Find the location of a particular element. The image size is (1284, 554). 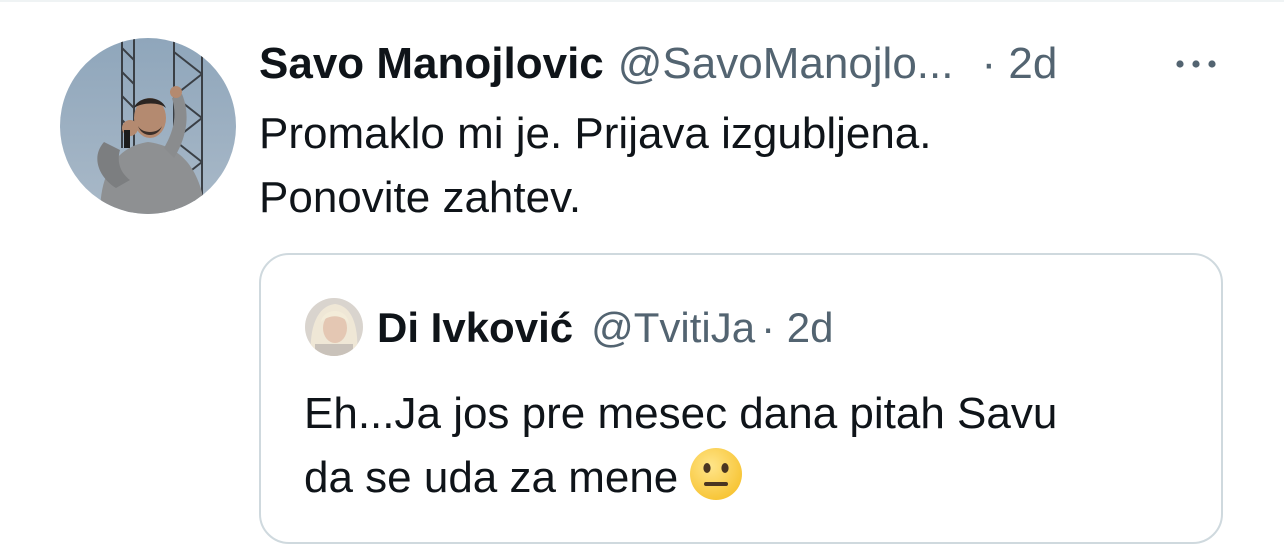

author-avatar is located at coordinates (148, 126).